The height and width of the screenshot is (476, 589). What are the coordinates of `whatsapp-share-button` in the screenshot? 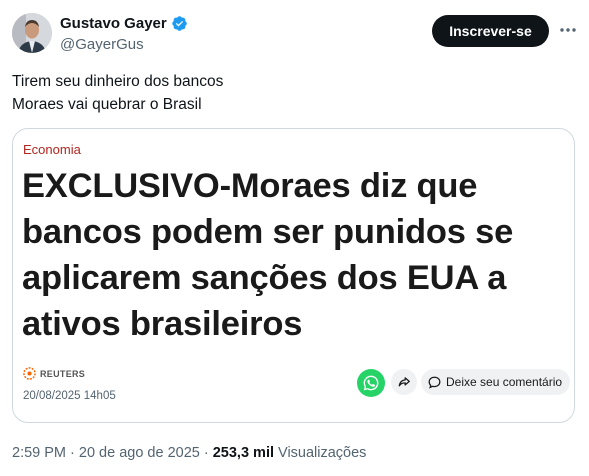 It's located at (371, 383).